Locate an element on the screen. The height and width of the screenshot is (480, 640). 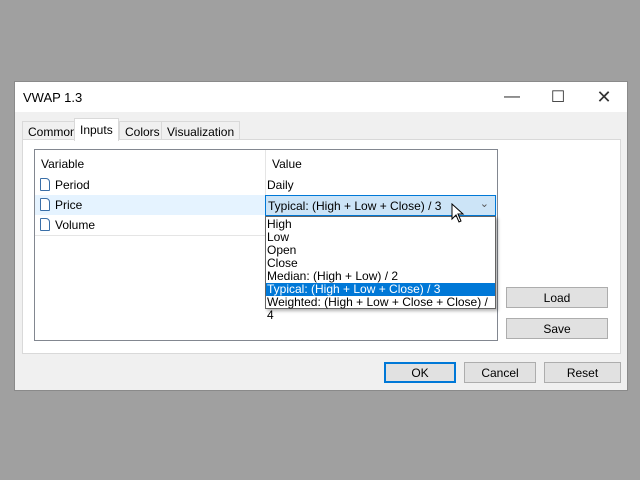
load-button: Load is located at coordinates (557, 297).